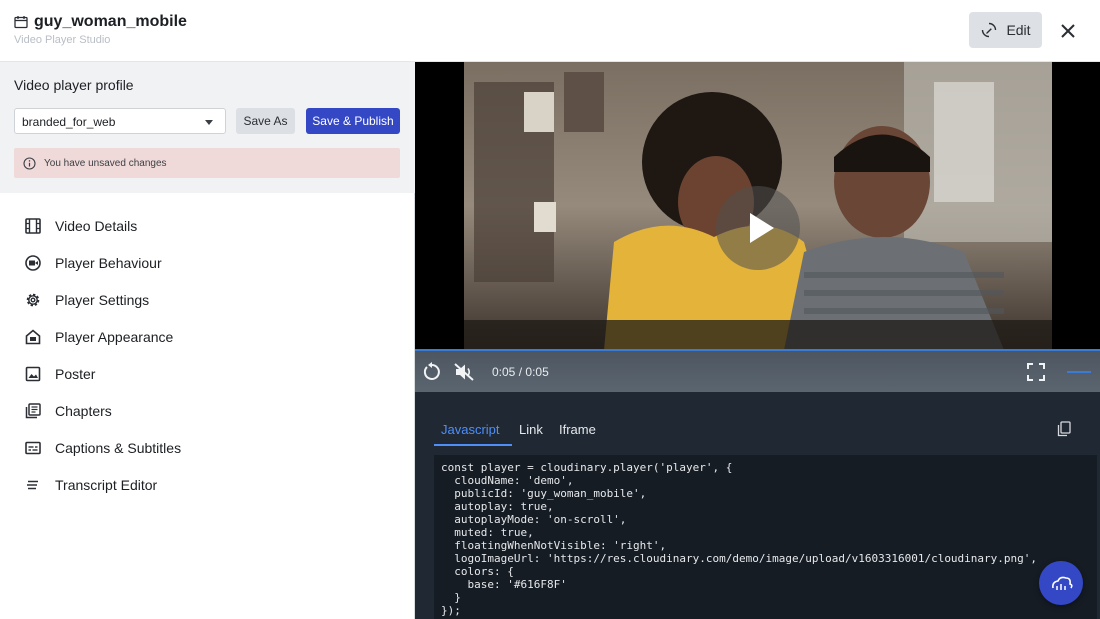 Image resolution: width=1100 pixels, height=619 pixels. I want to click on menu-item-label: Video Details, so click(96, 226).